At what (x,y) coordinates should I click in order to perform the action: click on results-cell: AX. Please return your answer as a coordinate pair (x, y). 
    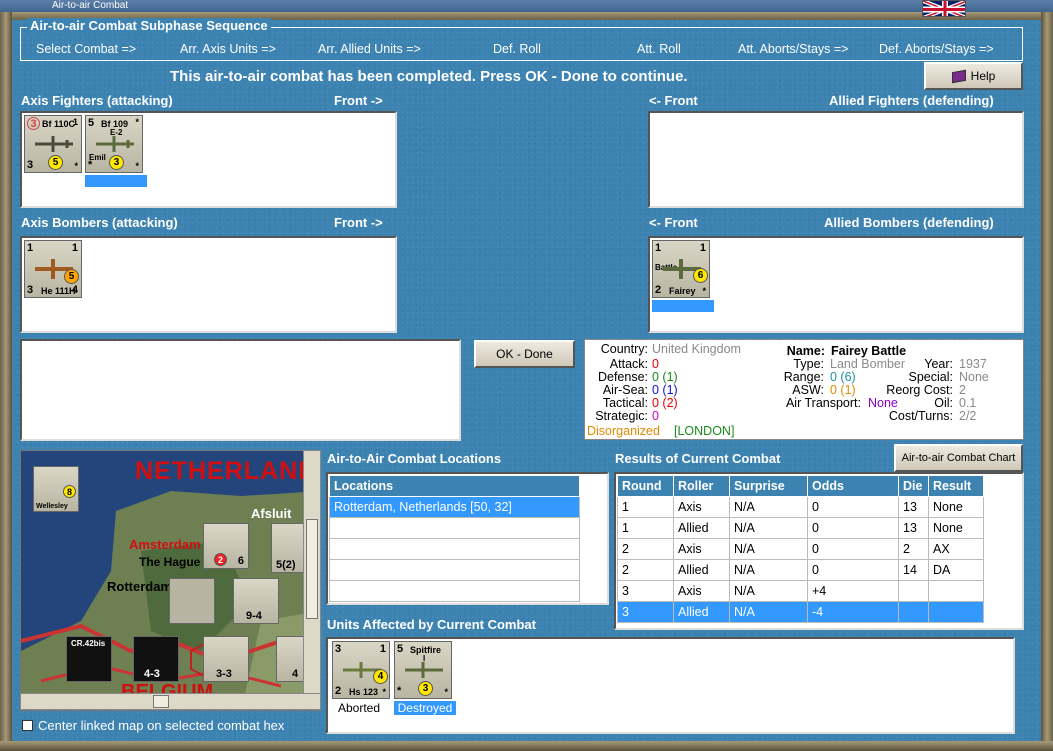
    Looking at the image, I should click on (956, 549).